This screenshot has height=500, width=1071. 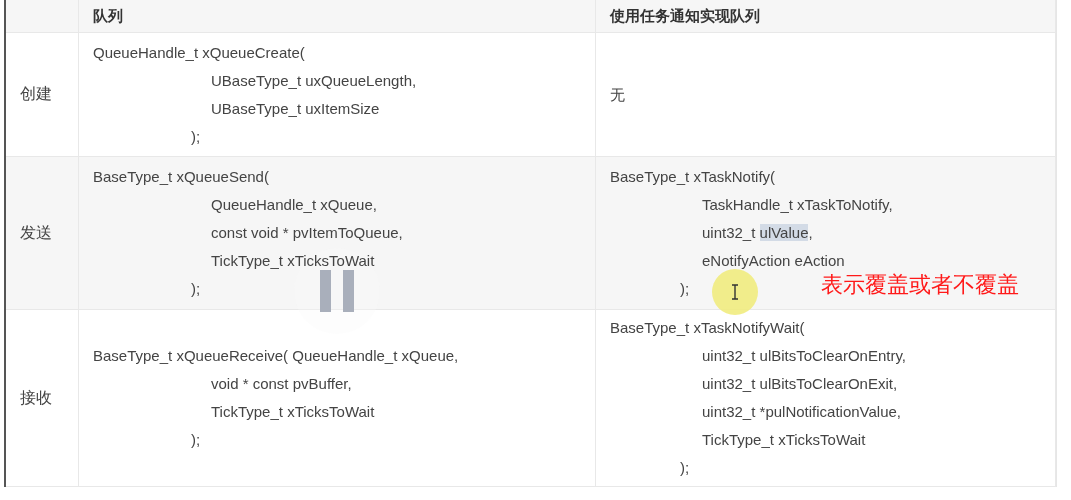 What do you see at coordinates (337, 291) in the screenshot?
I see `pause-icon` at bounding box center [337, 291].